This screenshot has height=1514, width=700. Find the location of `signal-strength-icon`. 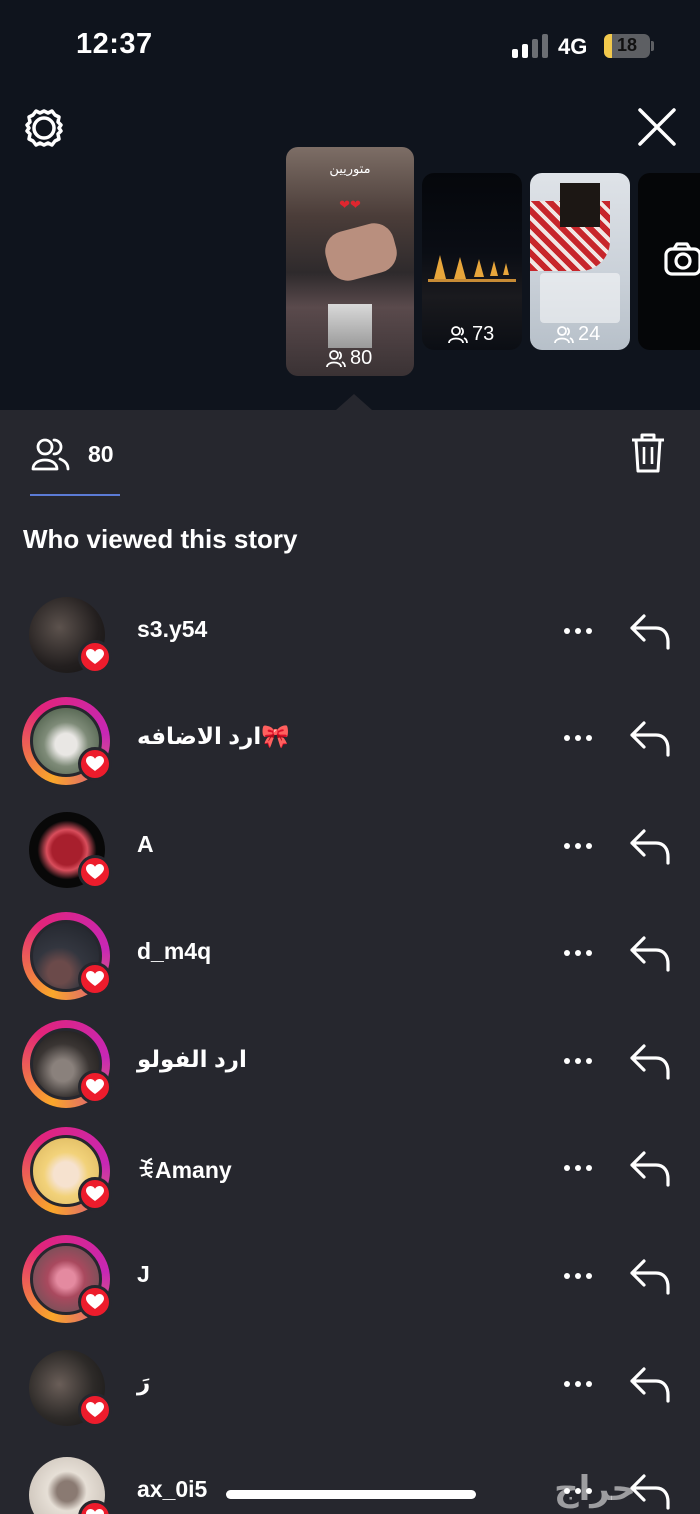

signal-strength-icon is located at coordinates (530, 46).